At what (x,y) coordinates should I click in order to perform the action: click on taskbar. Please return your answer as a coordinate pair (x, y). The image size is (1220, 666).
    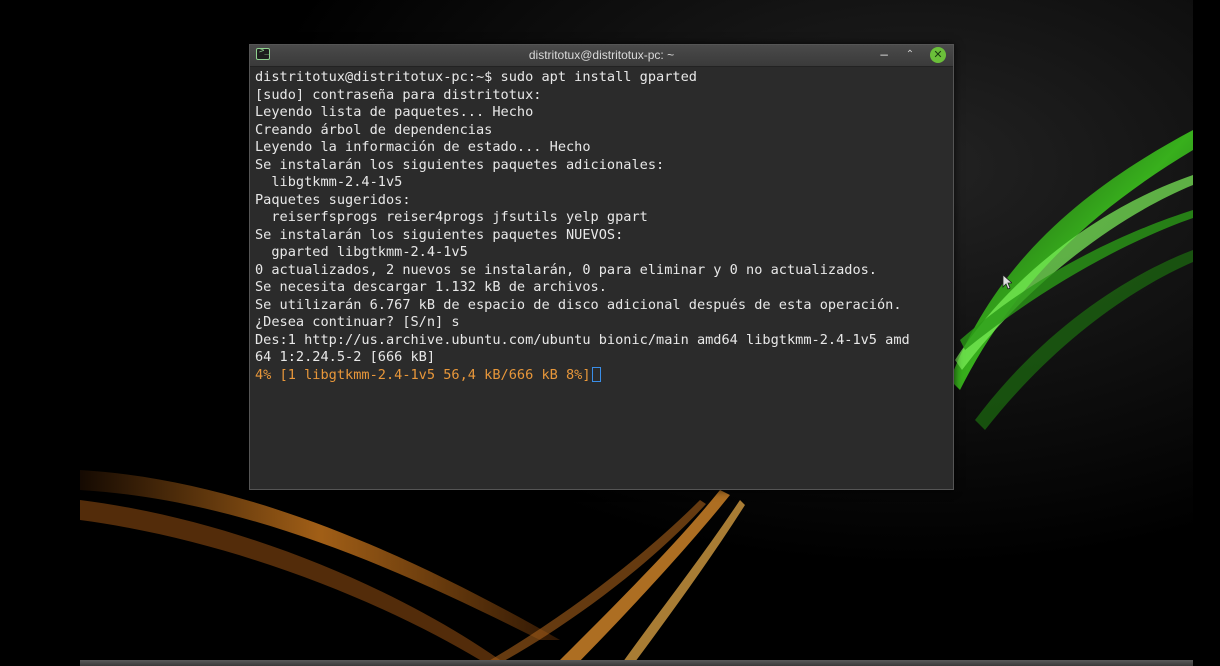
    Looking at the image, I should click on (636, 663).